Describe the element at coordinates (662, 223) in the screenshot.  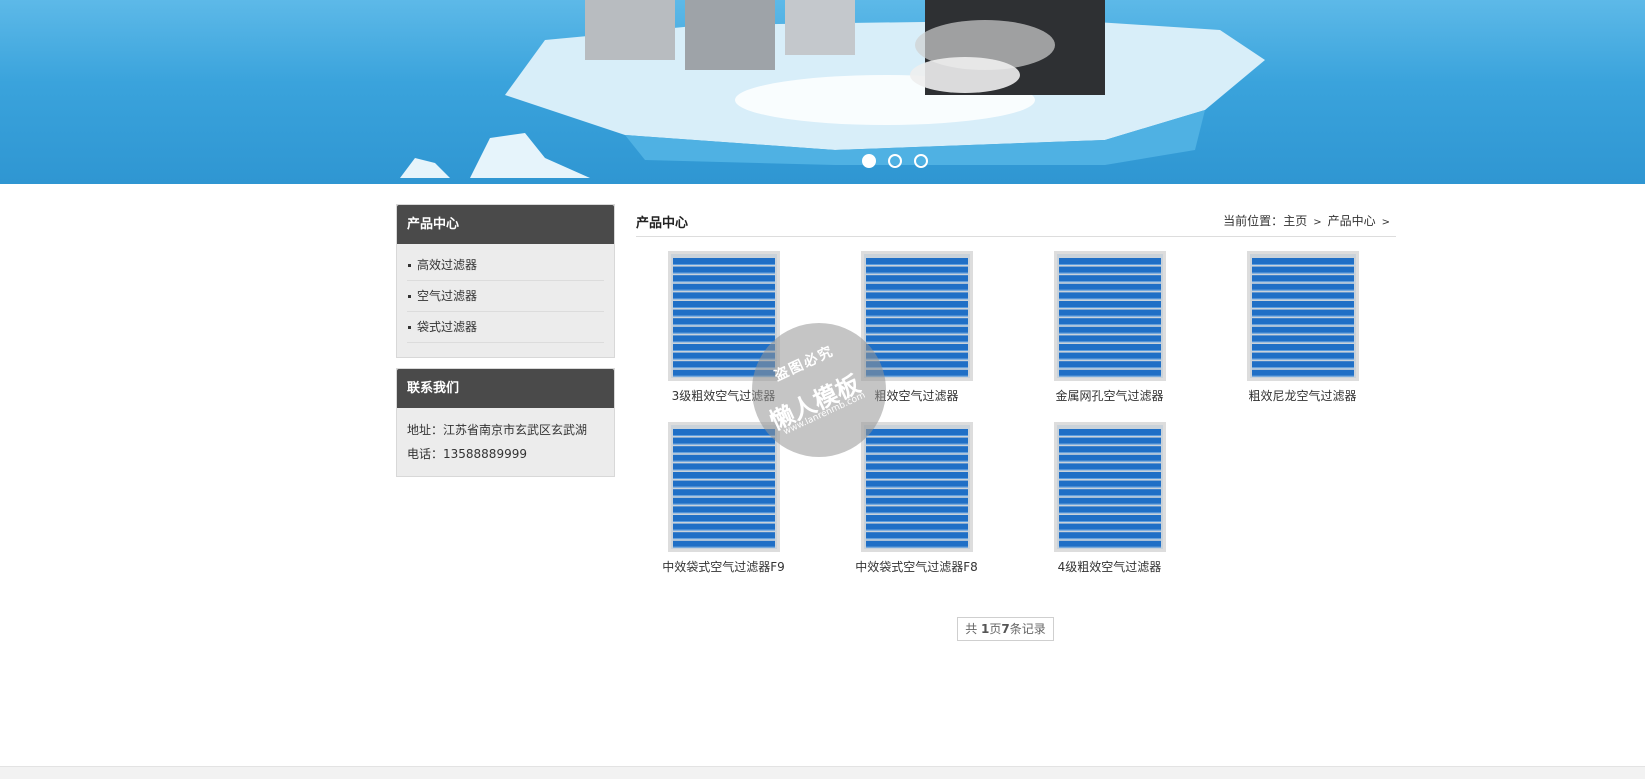
I see `page-title: 产品中心` at that location.